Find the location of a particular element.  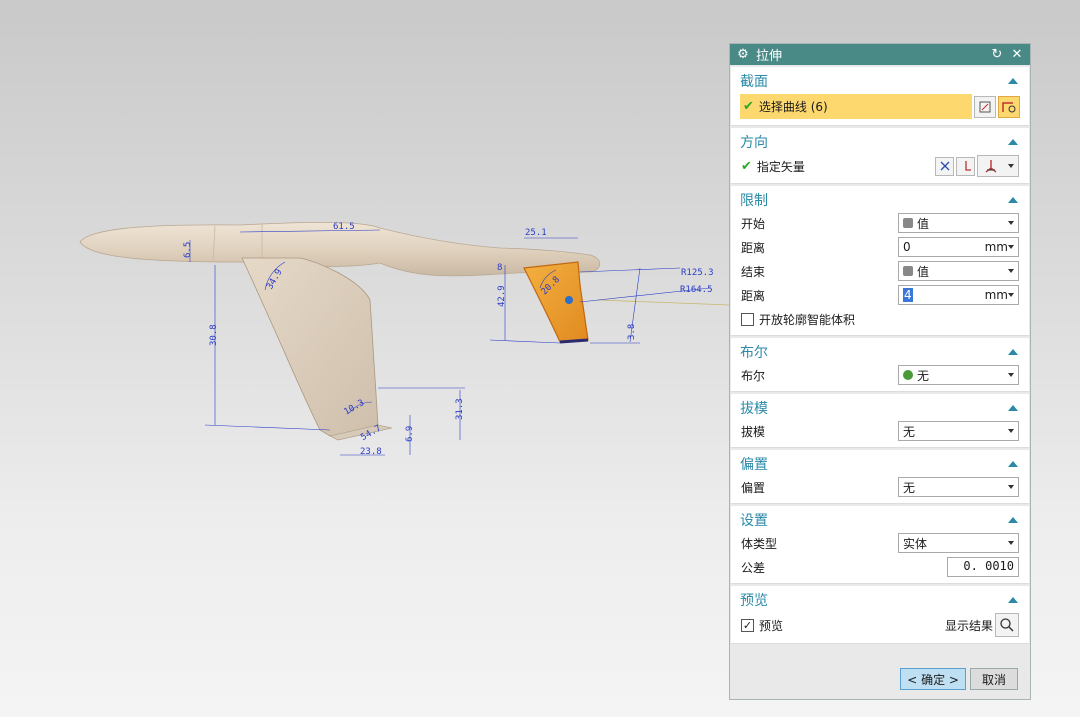

vector-dialog-button is located at coordinates (965, 166).